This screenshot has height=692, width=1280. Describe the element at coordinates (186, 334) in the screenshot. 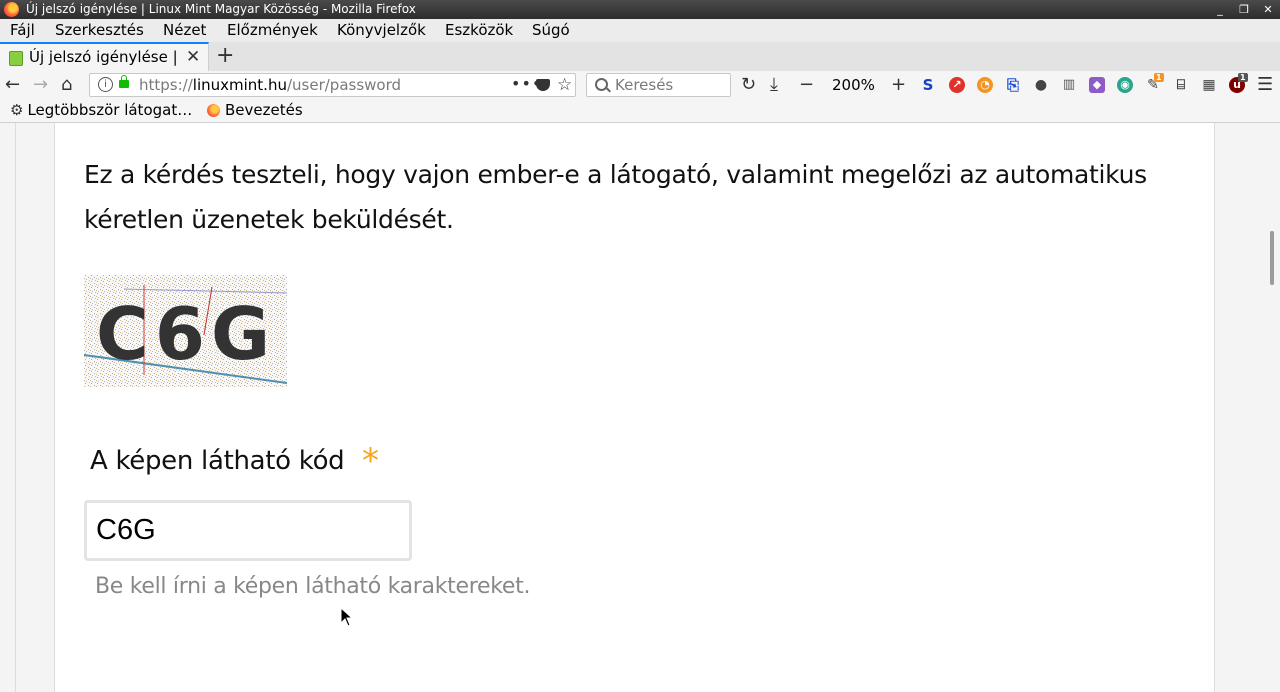

I see `captcha-text: C6G` at that location.